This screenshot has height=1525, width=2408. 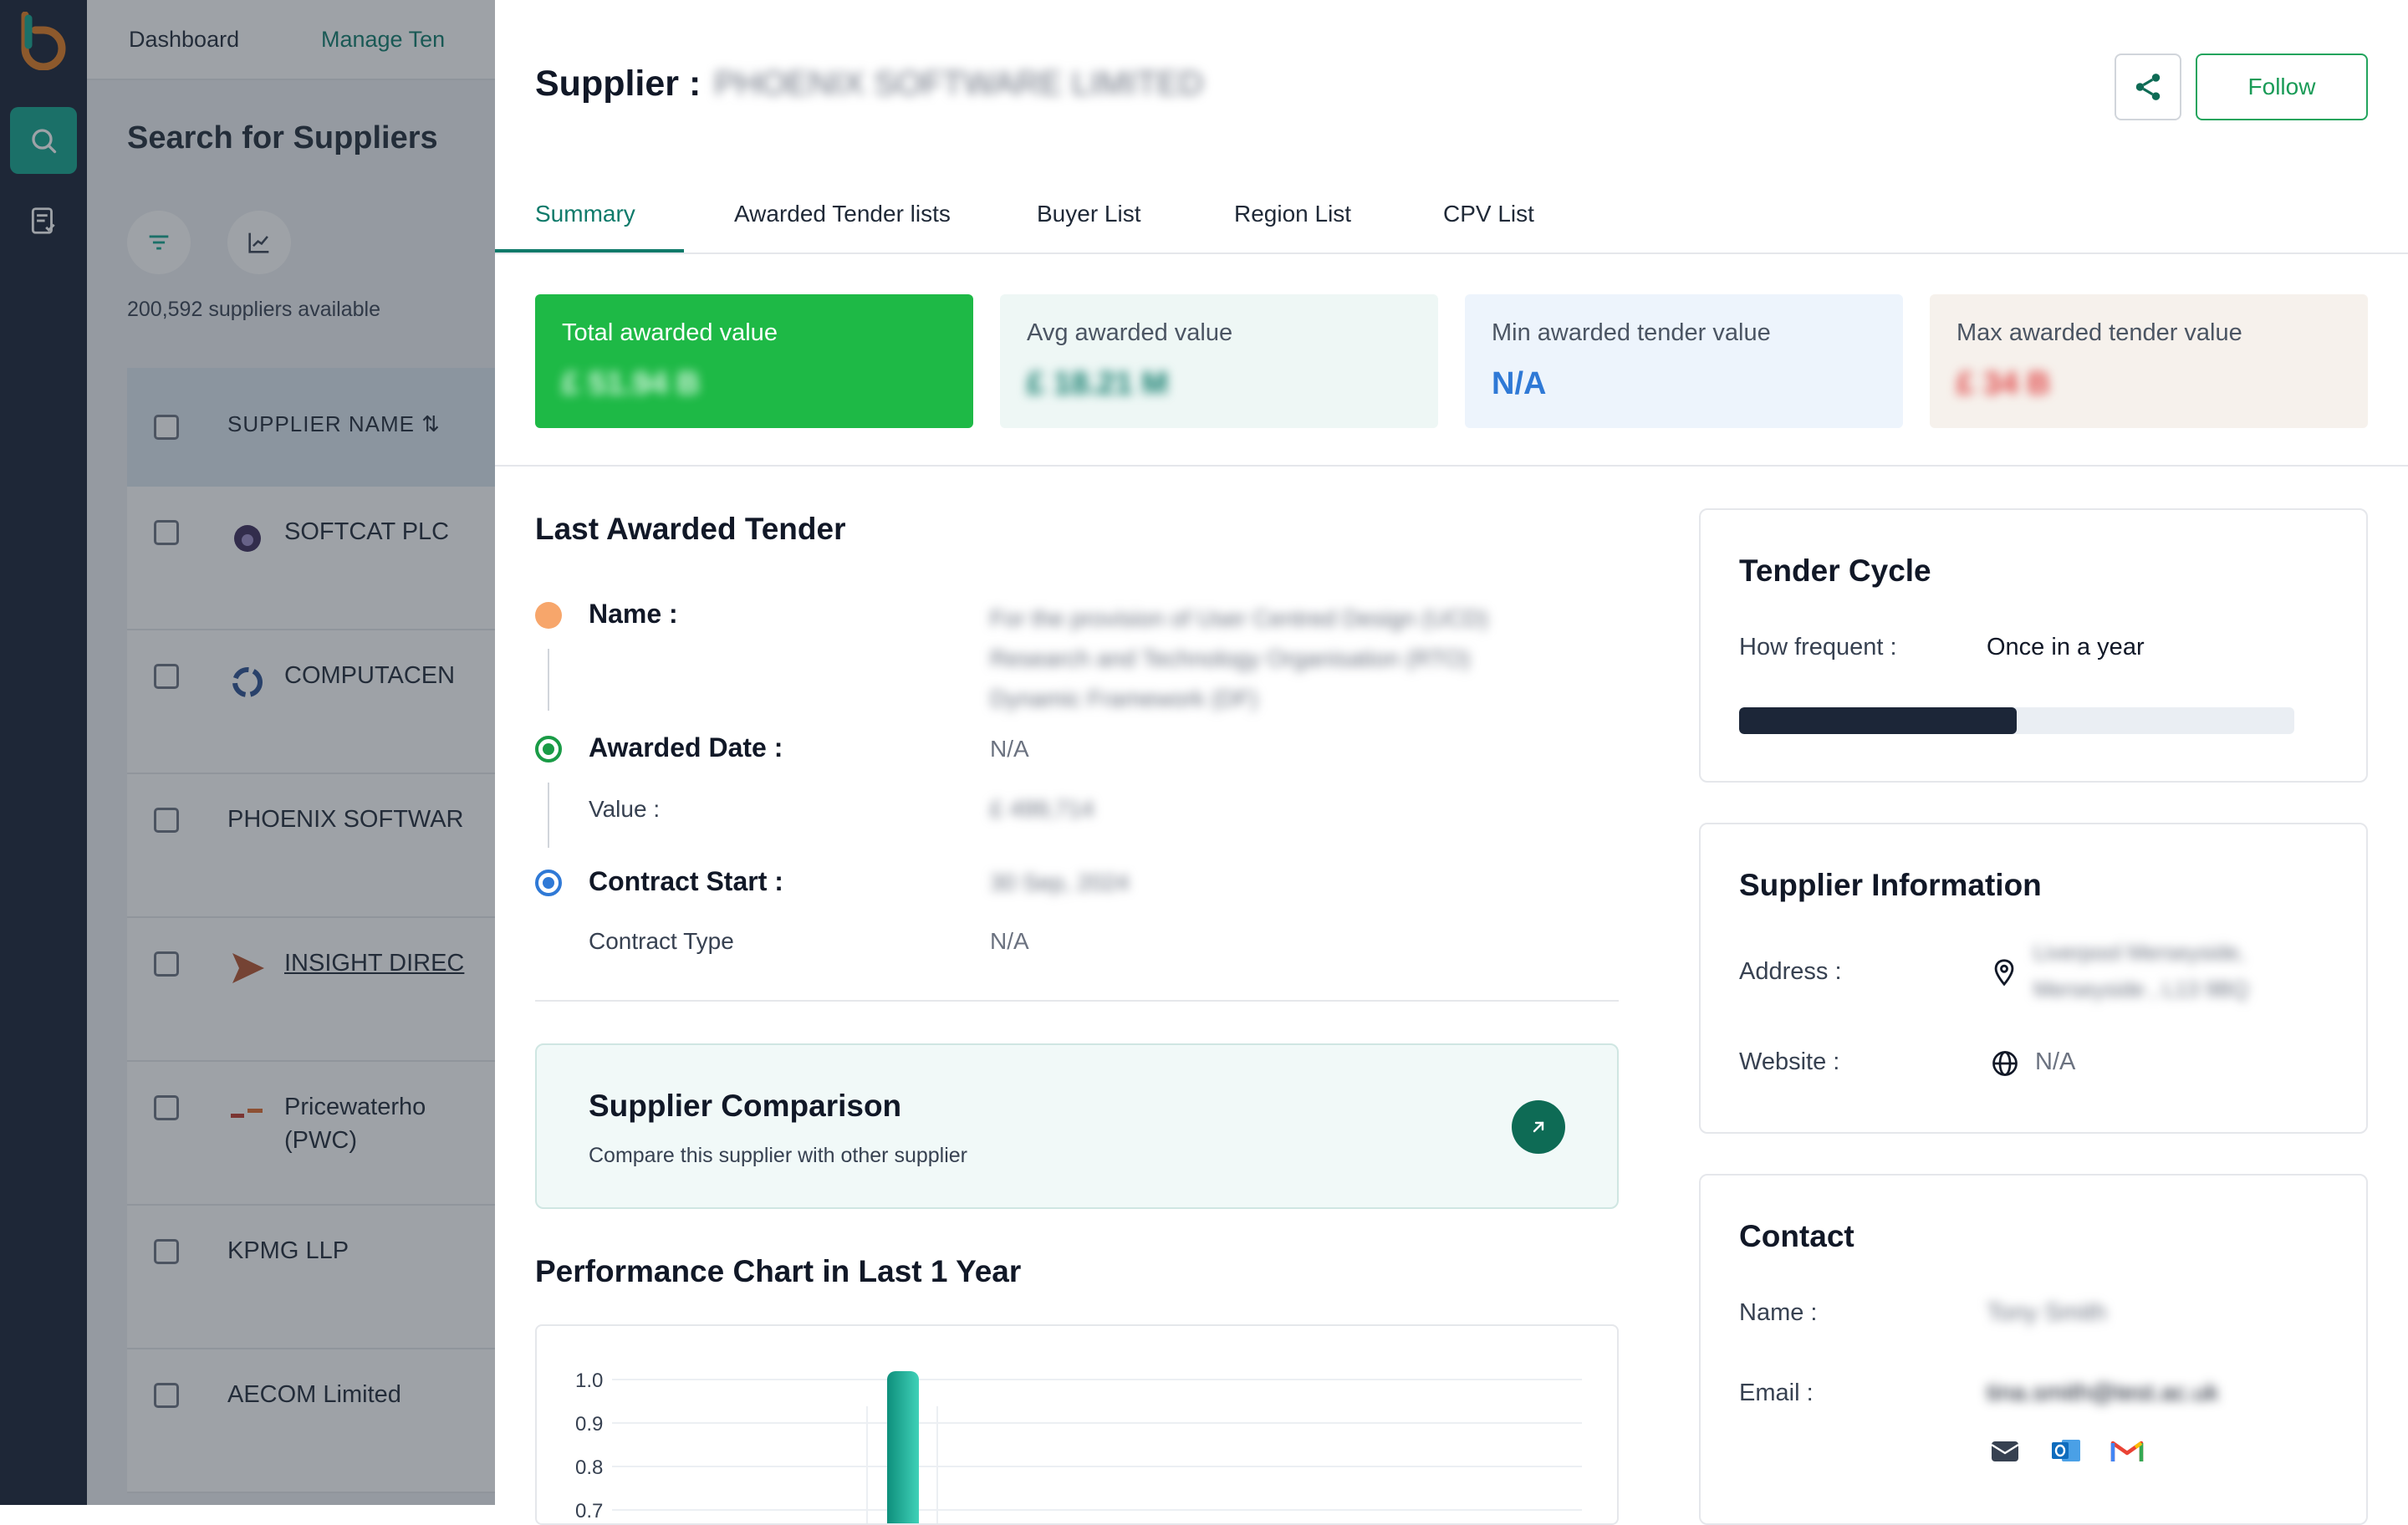 I want to click on mail-app-icon, so click(x=2005, y=1450).